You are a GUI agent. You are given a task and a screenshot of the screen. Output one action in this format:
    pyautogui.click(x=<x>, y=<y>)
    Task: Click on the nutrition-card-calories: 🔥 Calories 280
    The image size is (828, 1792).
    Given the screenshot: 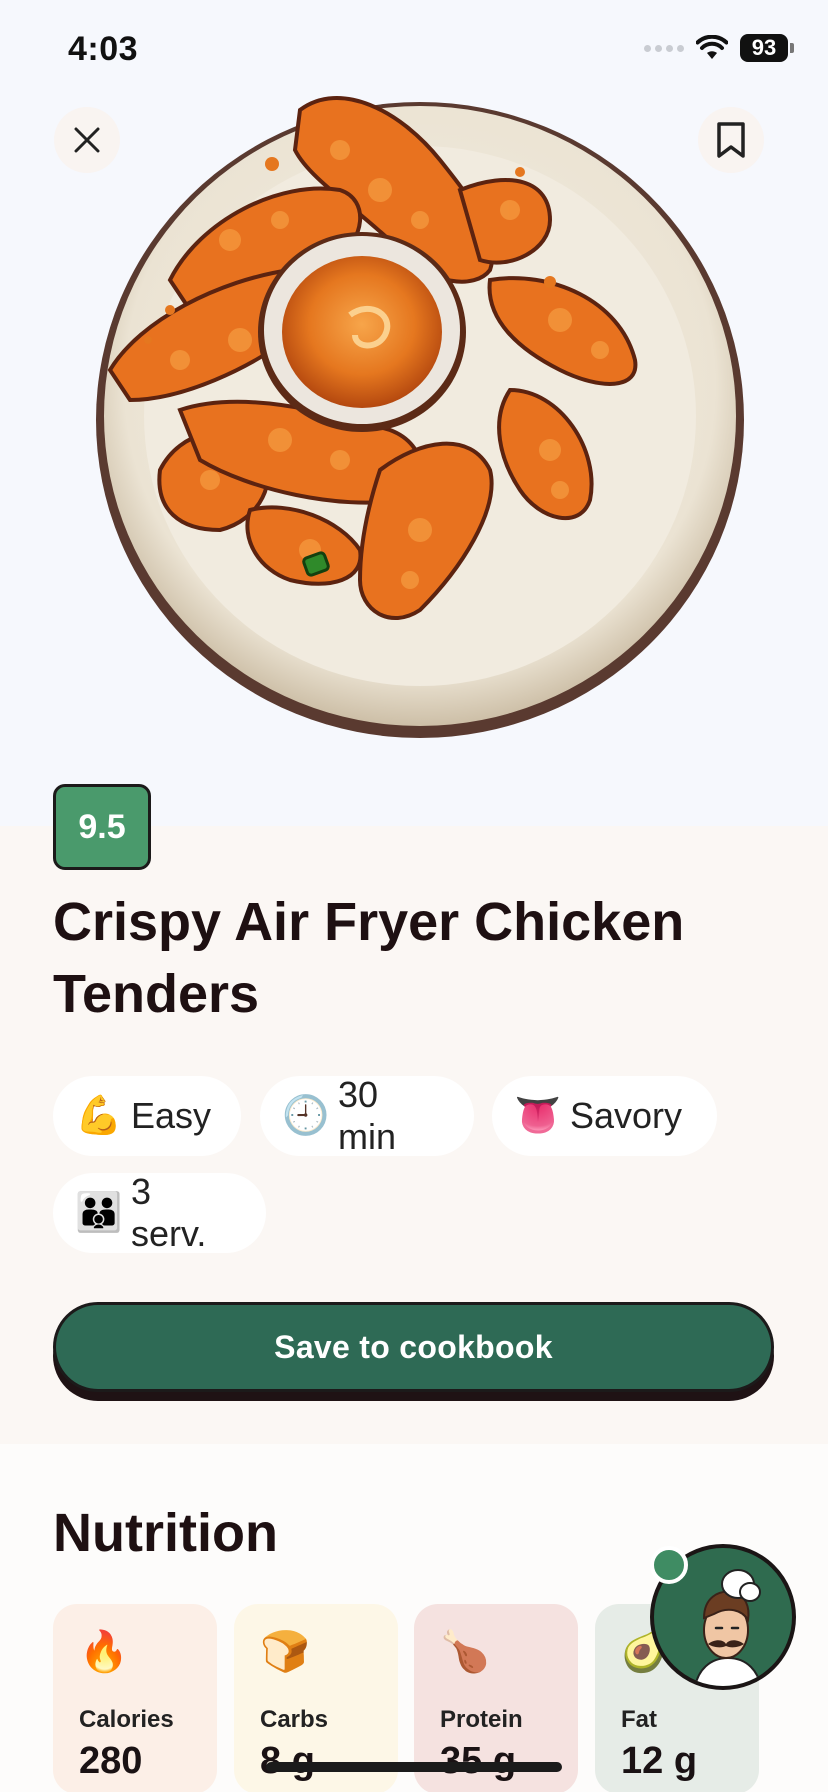 What is the action you would take?
    pyautogui.click(x=135, y=1698)
    